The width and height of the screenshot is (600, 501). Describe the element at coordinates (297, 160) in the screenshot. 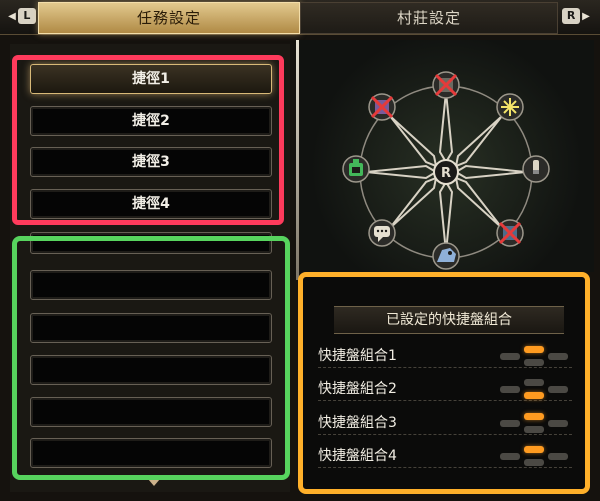

I see `panel-divider` at that location.